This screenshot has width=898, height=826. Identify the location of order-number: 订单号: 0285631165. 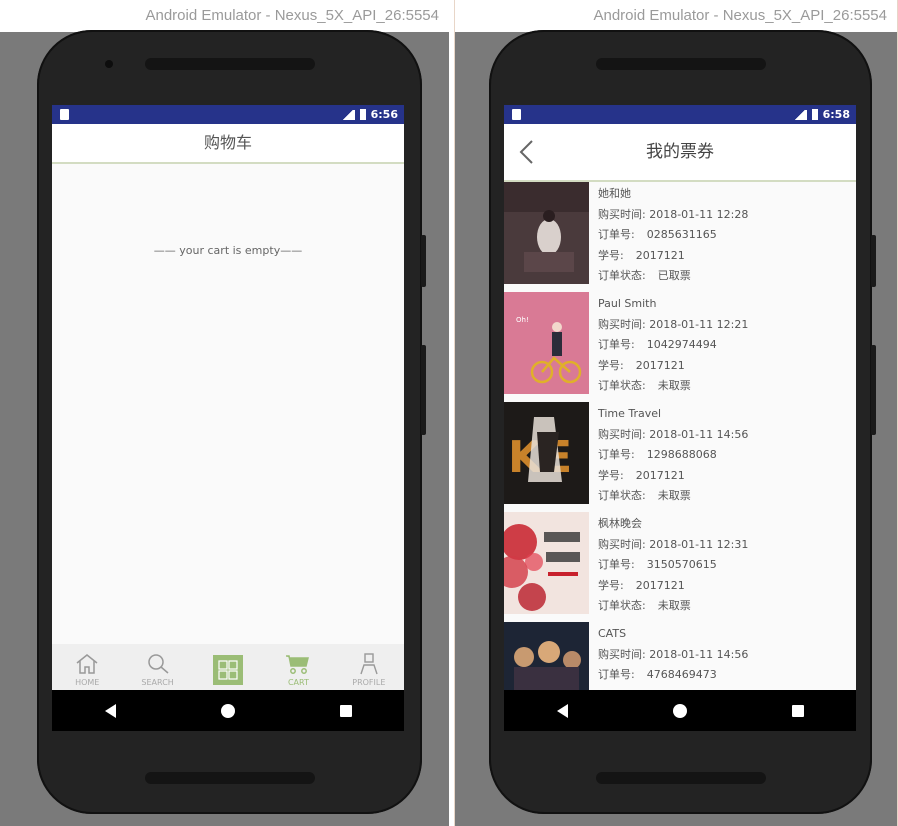
(657, 234).